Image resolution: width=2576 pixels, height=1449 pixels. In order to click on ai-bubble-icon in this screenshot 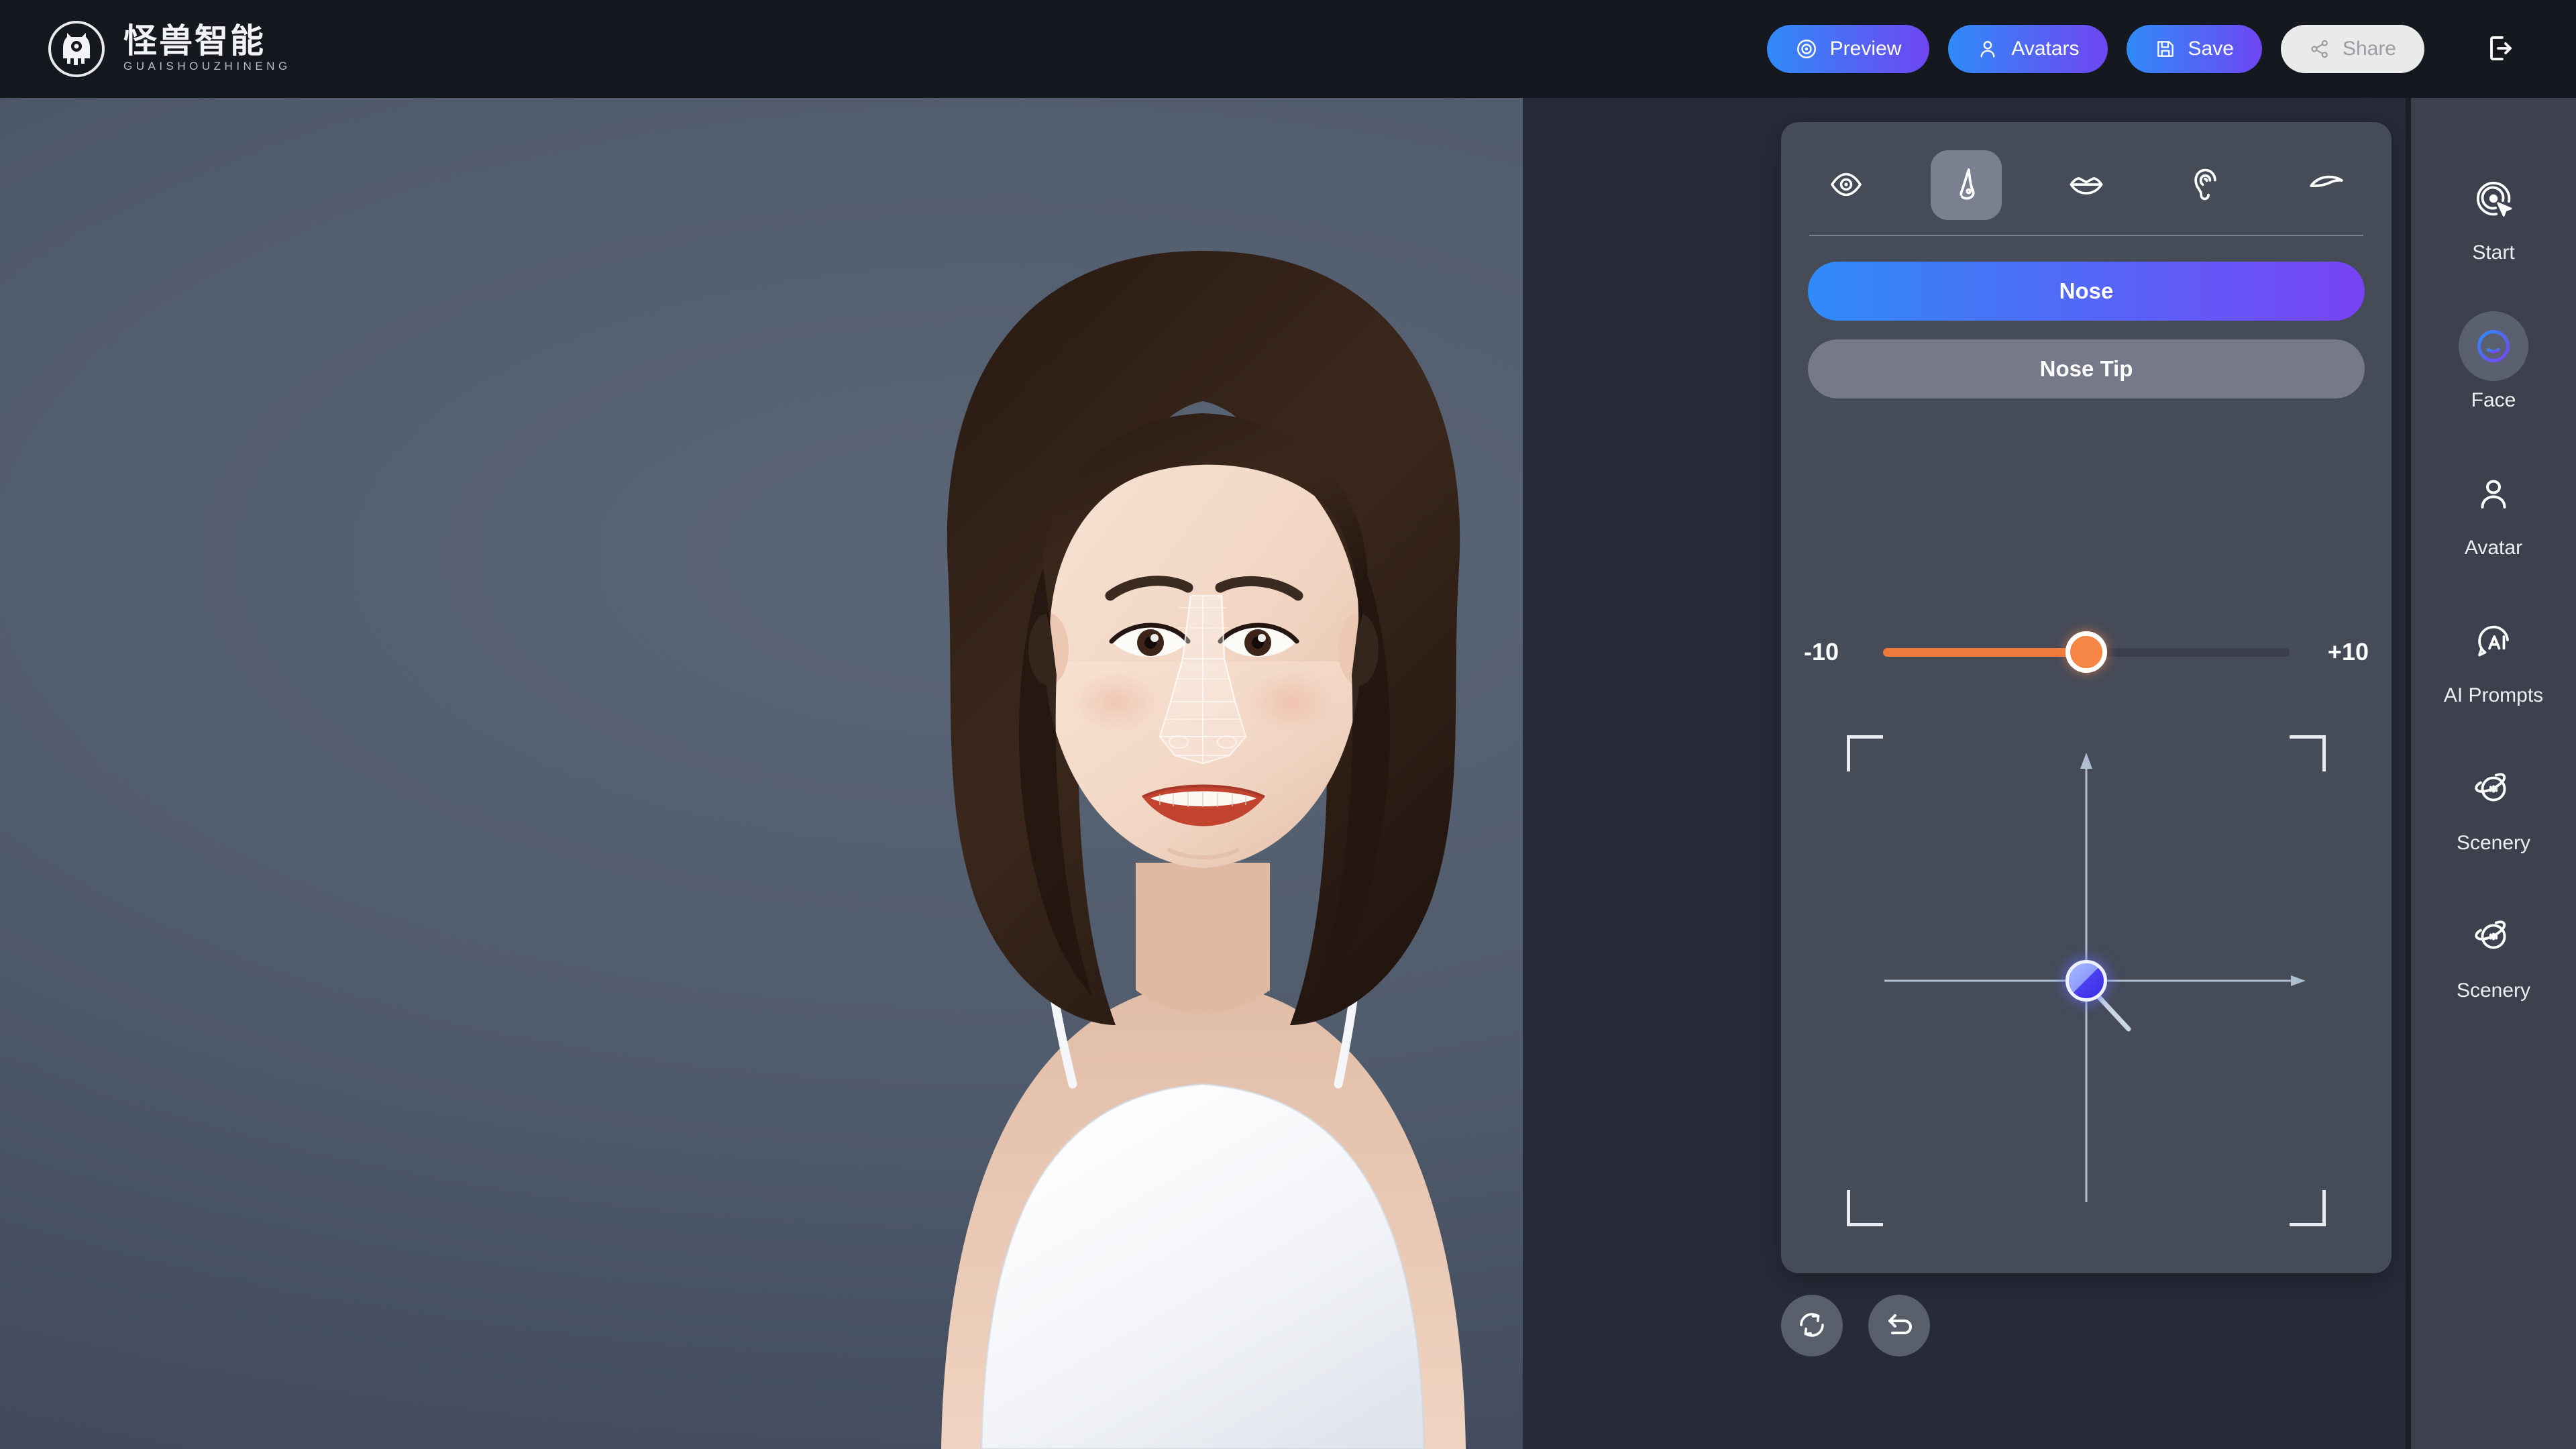, I will do `click(2493, 641)`.